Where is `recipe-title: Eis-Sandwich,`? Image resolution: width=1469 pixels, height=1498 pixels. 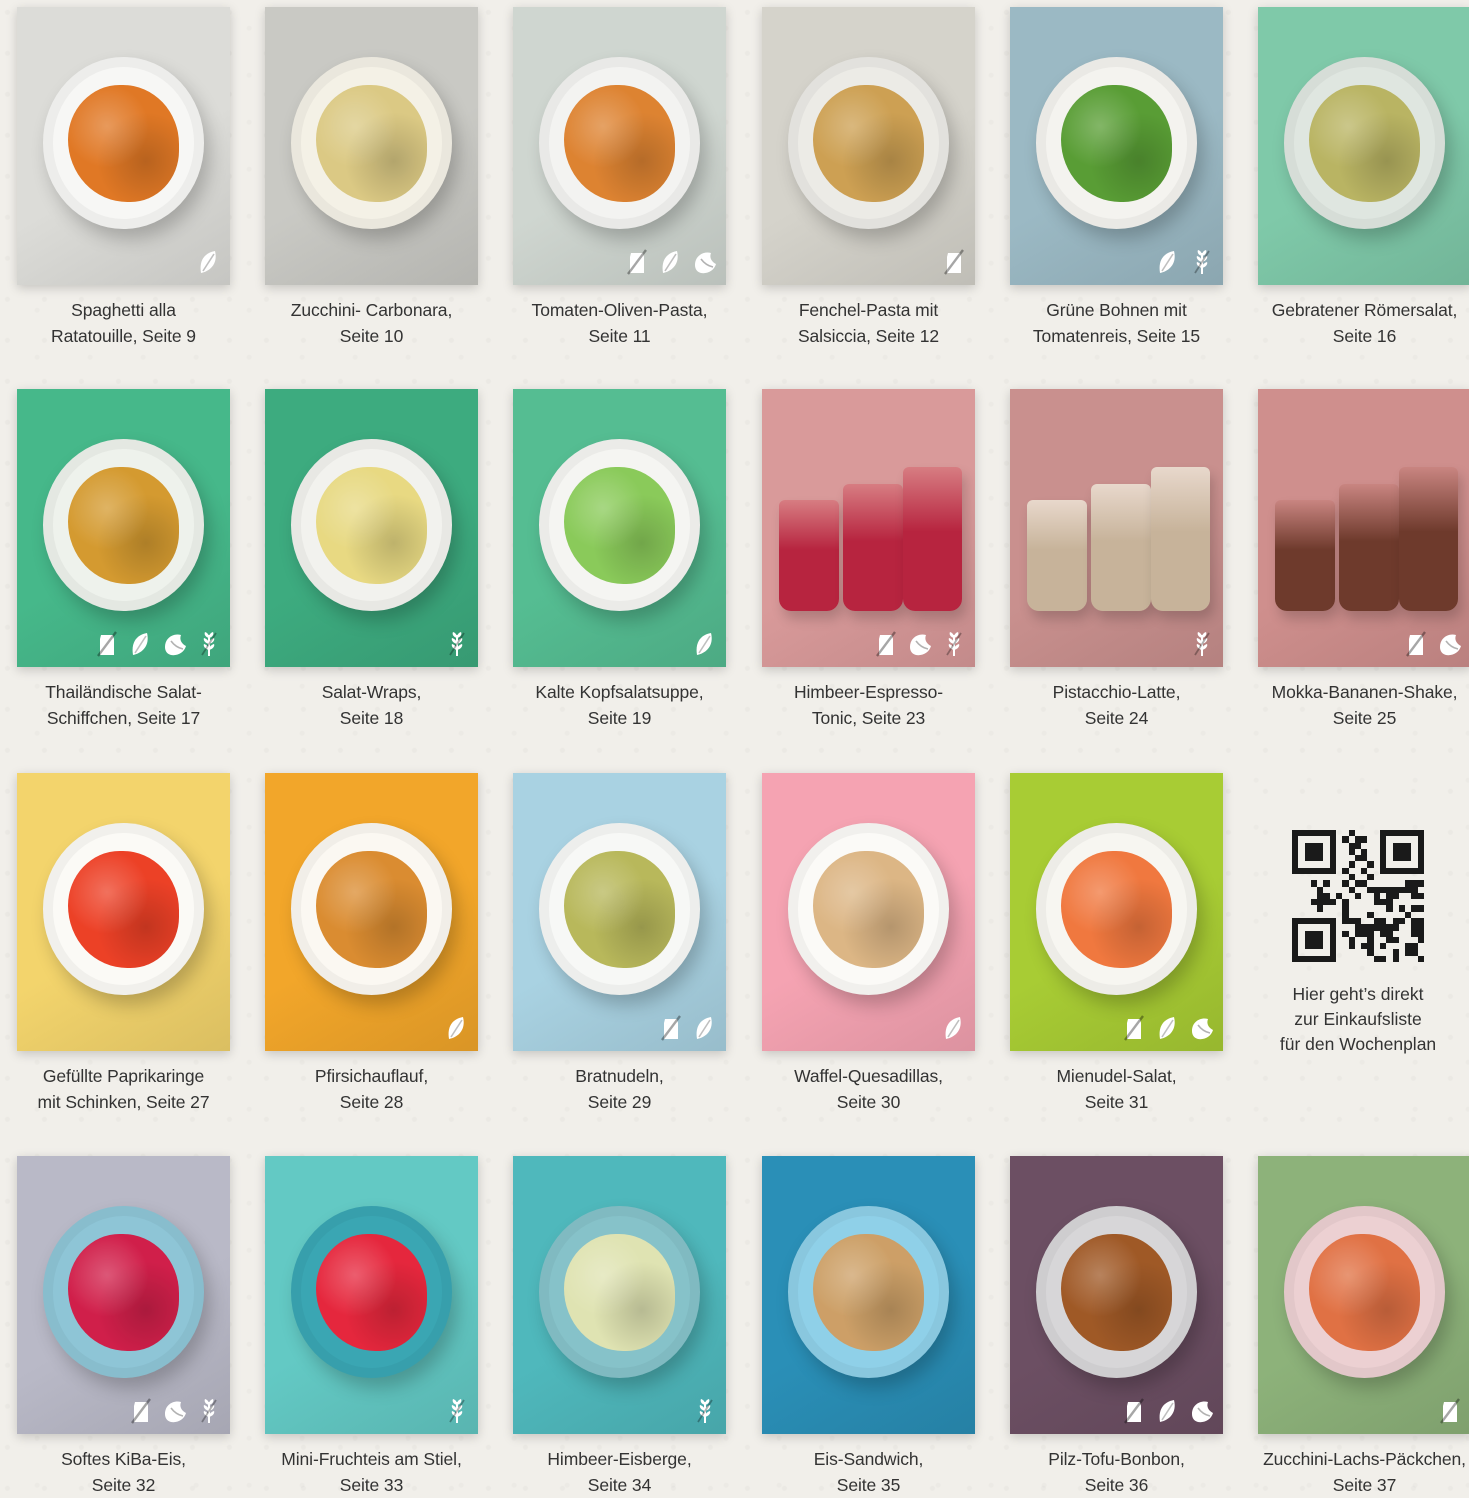
recipe-title: Eis-Sandwich, is located at coordinates (868, 1459).